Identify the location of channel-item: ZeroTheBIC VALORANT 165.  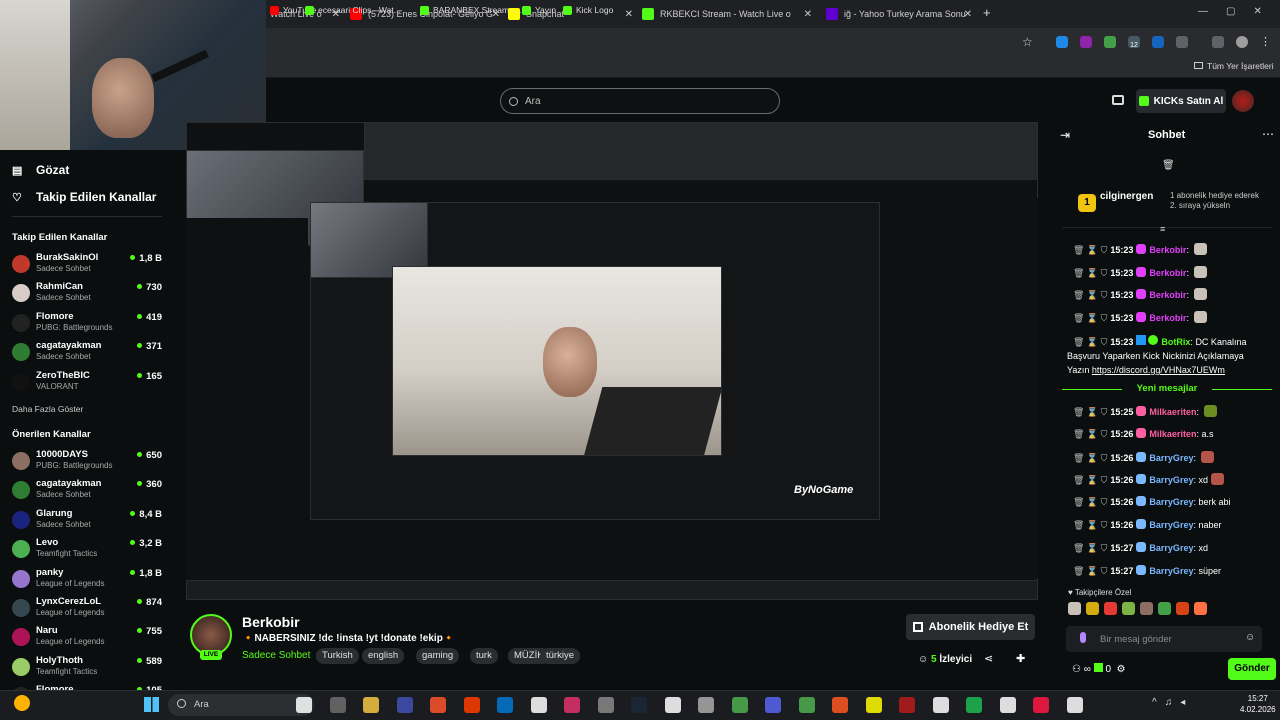
(87, 384).